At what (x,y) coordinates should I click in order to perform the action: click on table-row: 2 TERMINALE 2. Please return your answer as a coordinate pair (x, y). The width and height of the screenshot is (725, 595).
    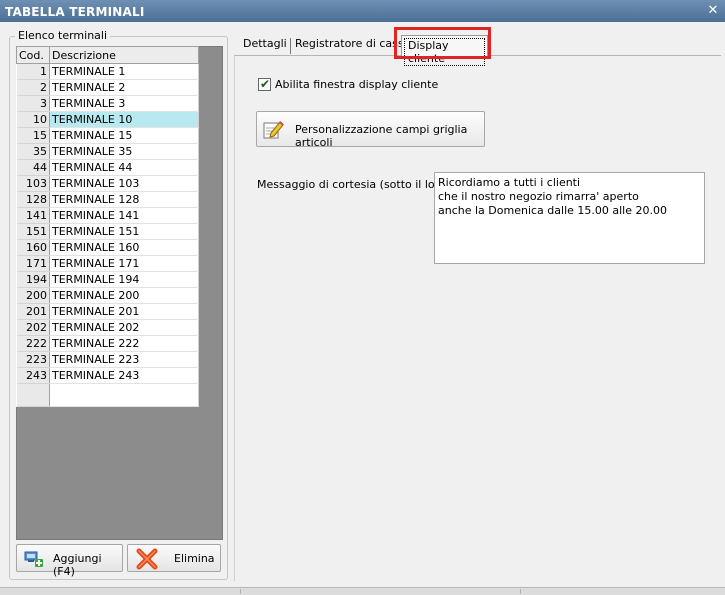
    Looking at the image, I should click on (107, 87).